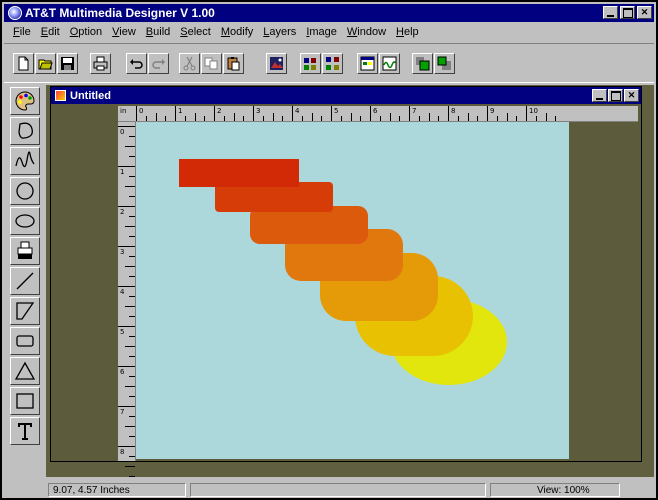  Describe the element at coordinates (211, 63) in the screenshot. I see `copy-button` at that location.